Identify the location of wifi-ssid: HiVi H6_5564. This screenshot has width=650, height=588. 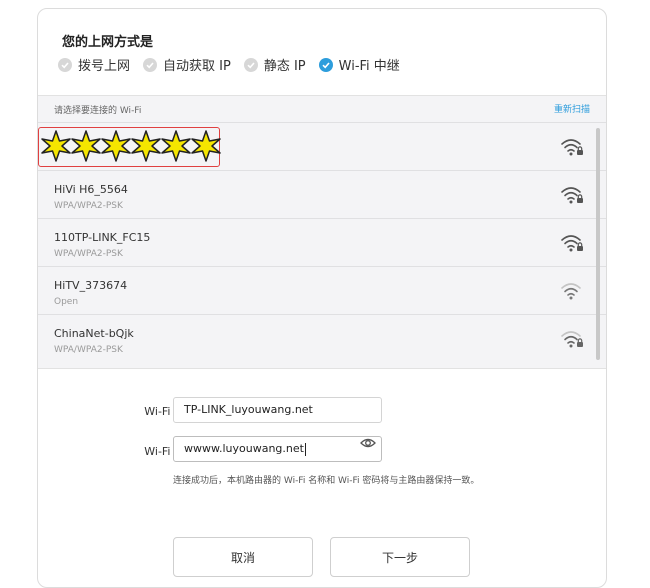
(91, 189).